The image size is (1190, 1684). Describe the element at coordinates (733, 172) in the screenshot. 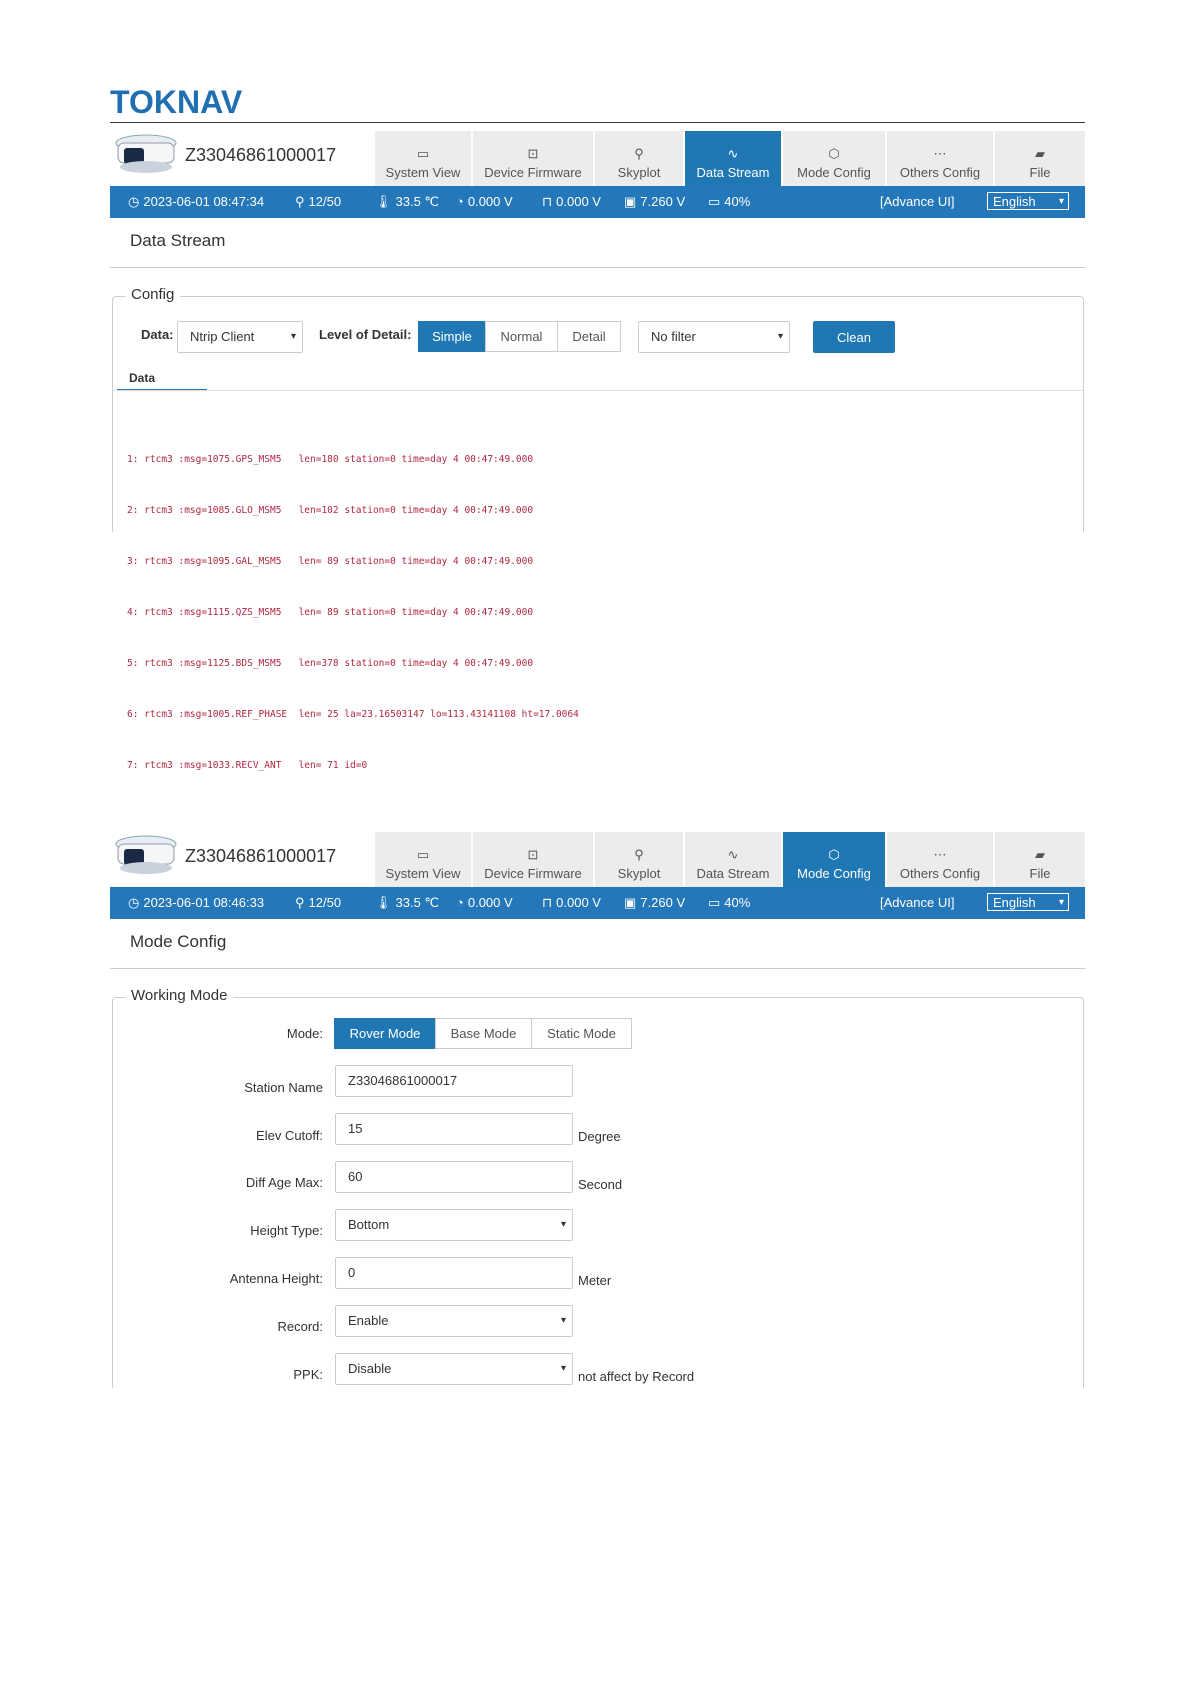

I see `tab-label: Data Stream` at that location.